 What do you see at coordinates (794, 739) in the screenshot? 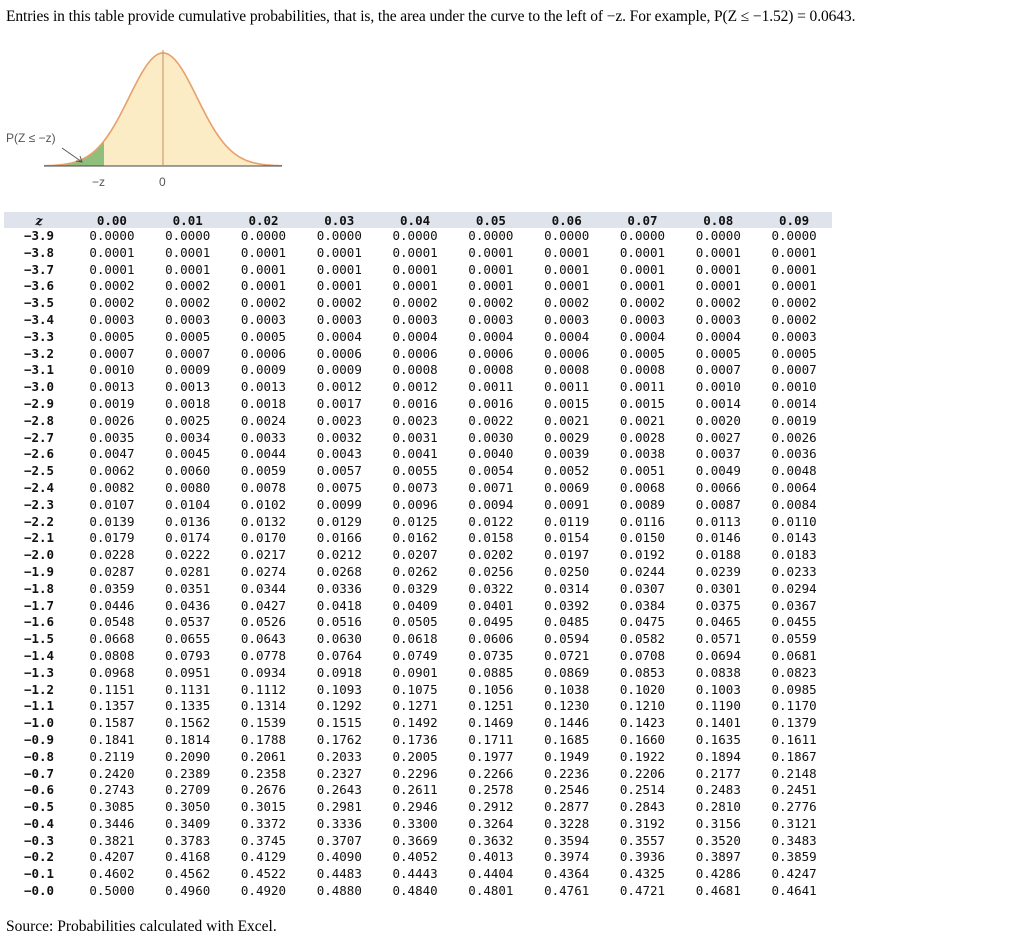
I see `probability-cell: 0.1611` at bounding box center [794, 739].